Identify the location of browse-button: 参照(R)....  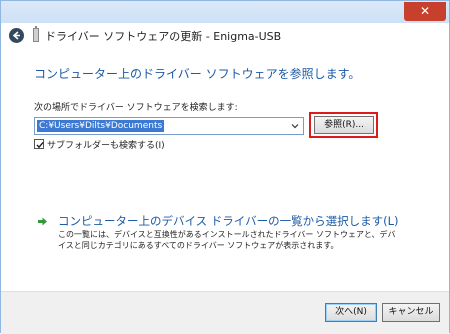
(344, 125).